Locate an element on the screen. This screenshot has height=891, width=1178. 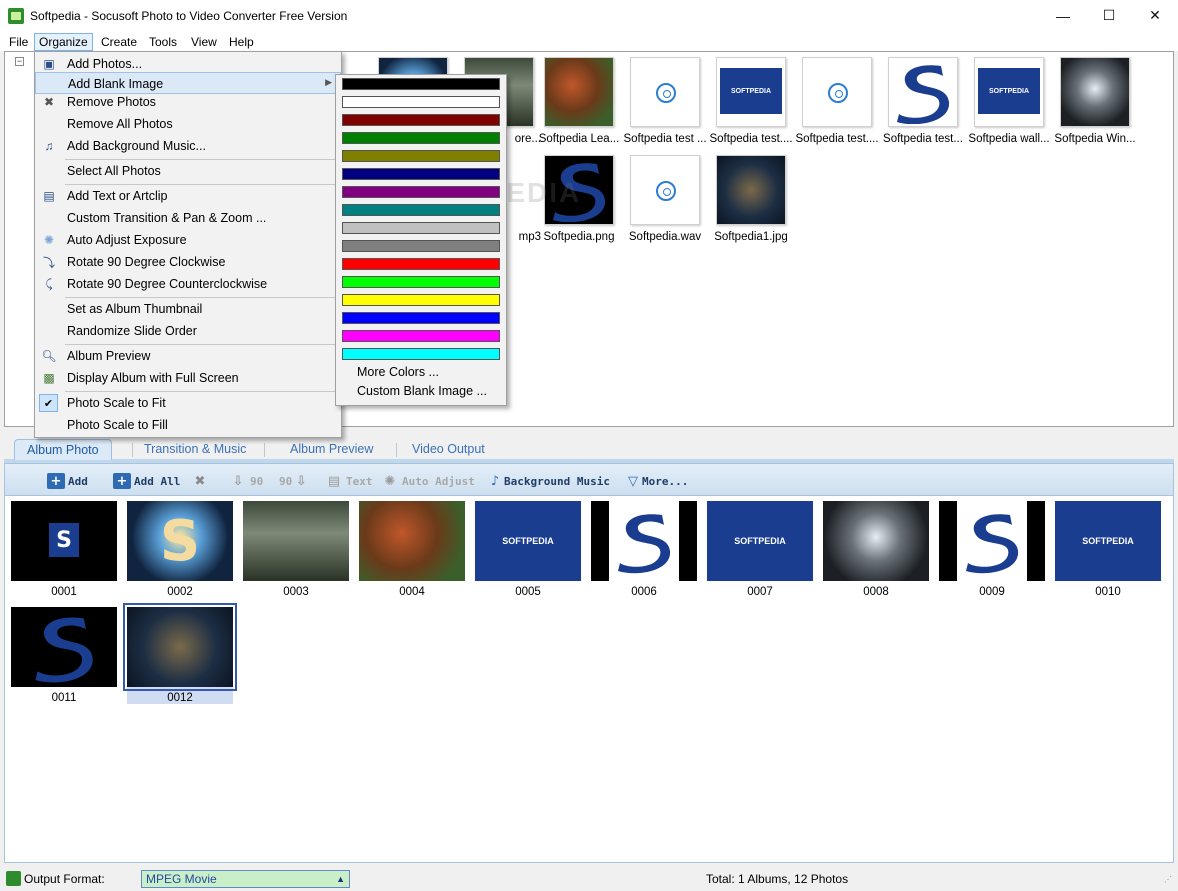
slide-item: SOFTPEDIA 0007 is located at coordinates (760, 549).